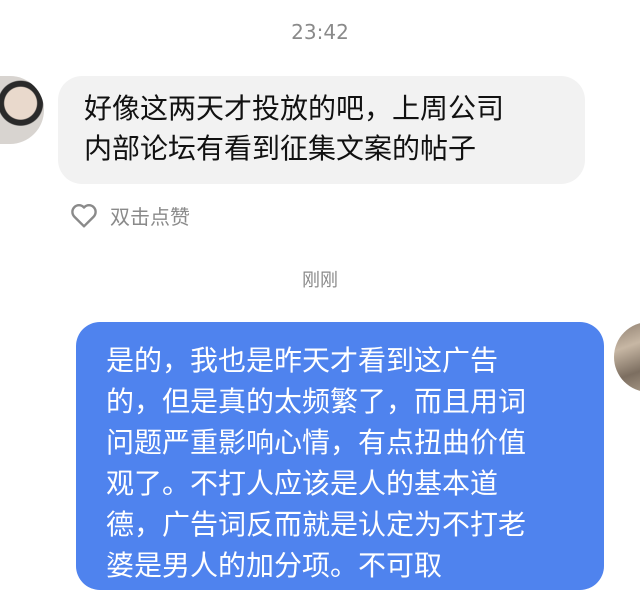 Image resolution: width=640 pixels, height=606 pixels. What do you see at coordinates (320, 280) in the screenshot?
I see `timestamp-mid: 刚刚` at bounding box center [320, 280].